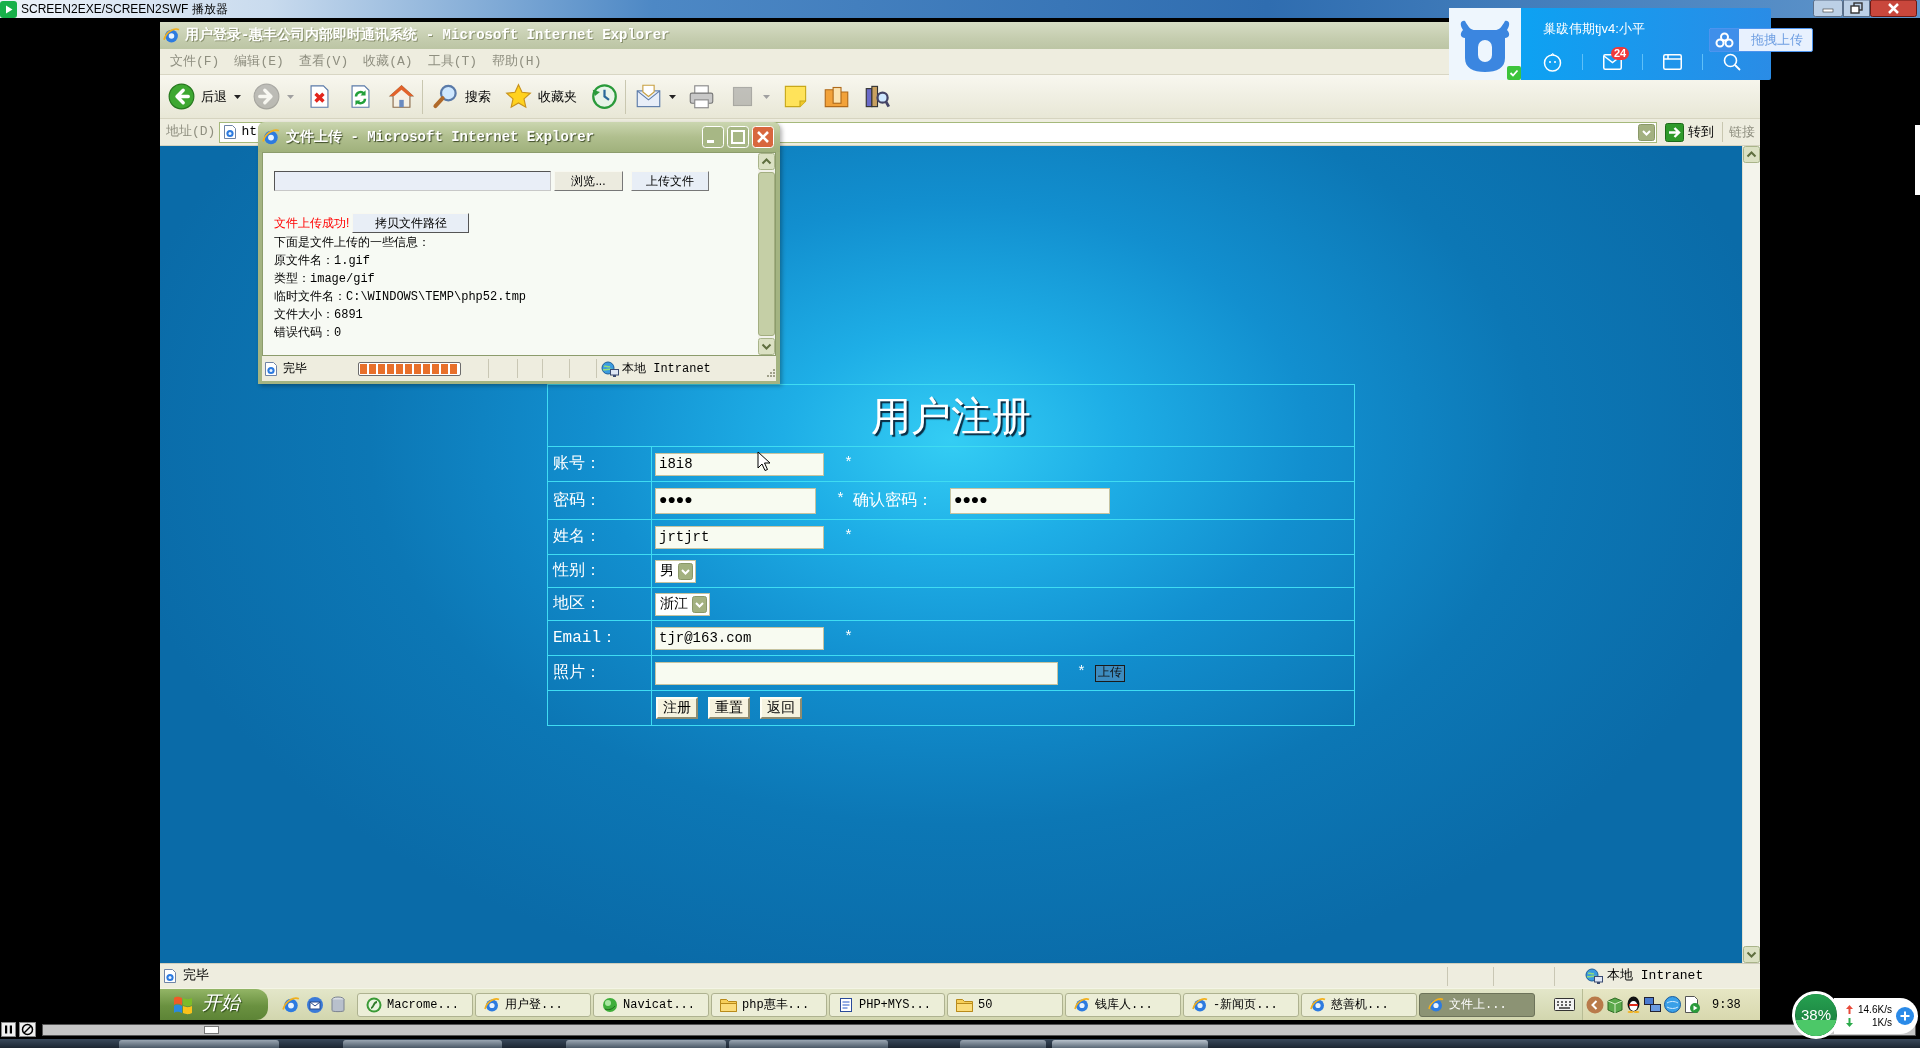 Image resolution: width=1920 pixels, height=1048 pixels. I want to click on up-arrow-icon, so click(1849, 1009).